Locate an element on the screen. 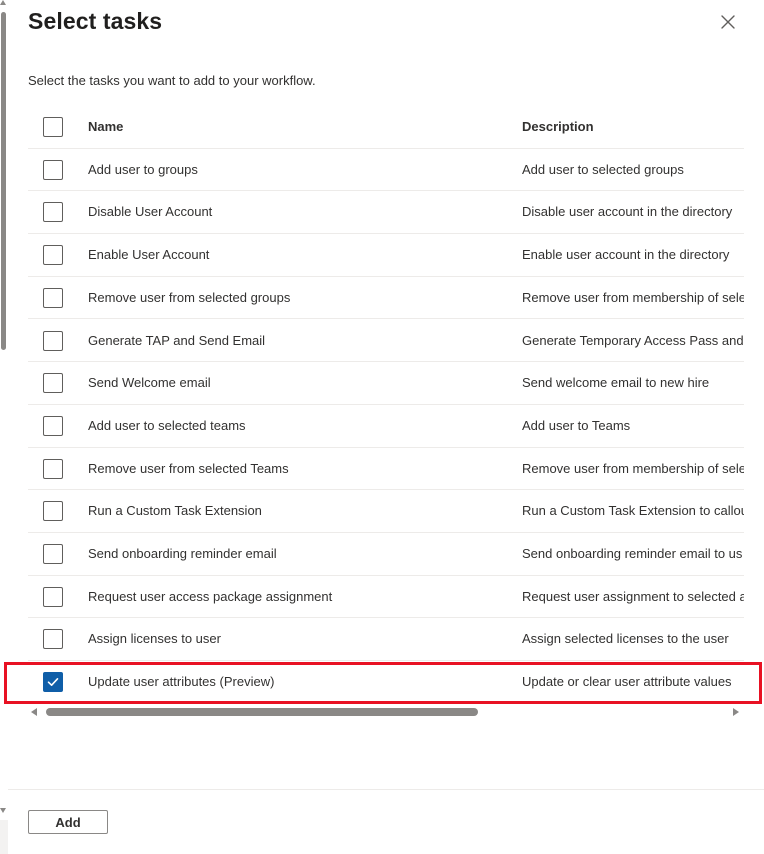  checkmark-icon is located at coordinates (53, 682).